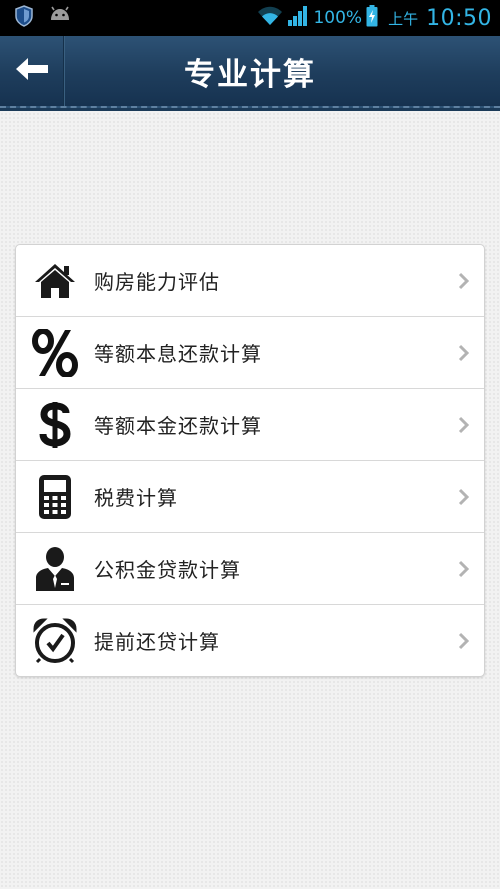  I want to click on shield-icon, so click(24, 18).